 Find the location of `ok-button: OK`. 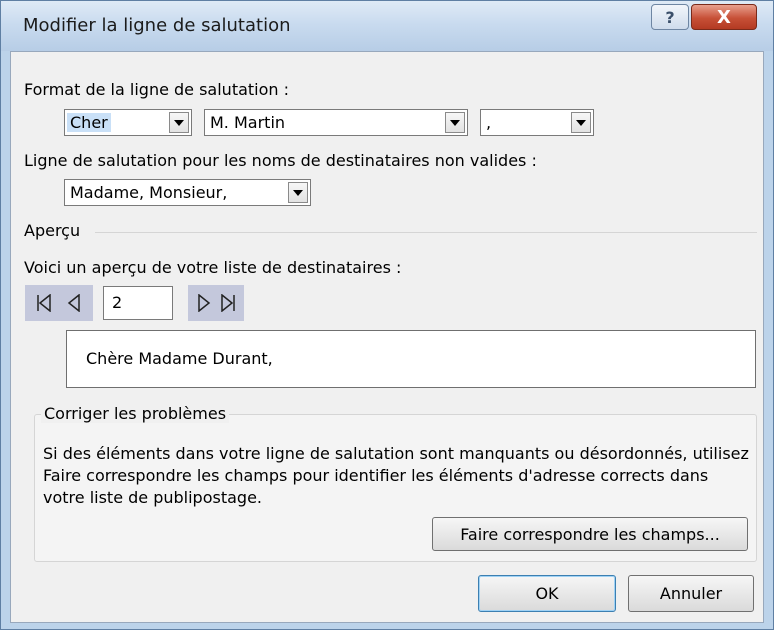

ok-button: OK is located at coordinates (547, 593).